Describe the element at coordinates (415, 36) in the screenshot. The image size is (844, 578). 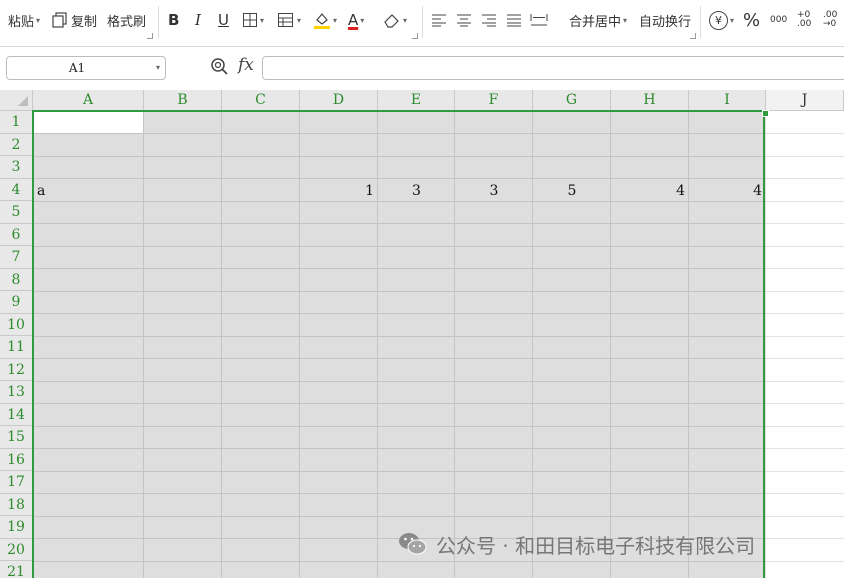
I see `font-group-launcher` at that location.